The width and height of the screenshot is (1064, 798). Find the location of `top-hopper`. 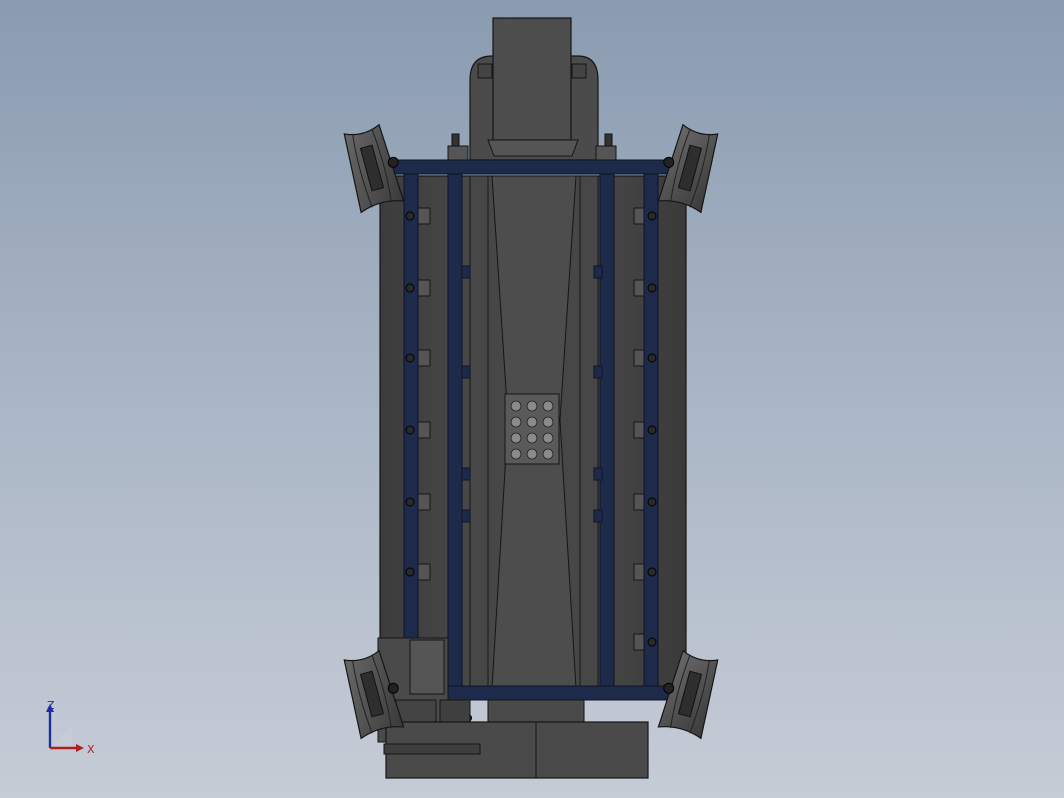

top-hopper is located at coordinates (532, 89).